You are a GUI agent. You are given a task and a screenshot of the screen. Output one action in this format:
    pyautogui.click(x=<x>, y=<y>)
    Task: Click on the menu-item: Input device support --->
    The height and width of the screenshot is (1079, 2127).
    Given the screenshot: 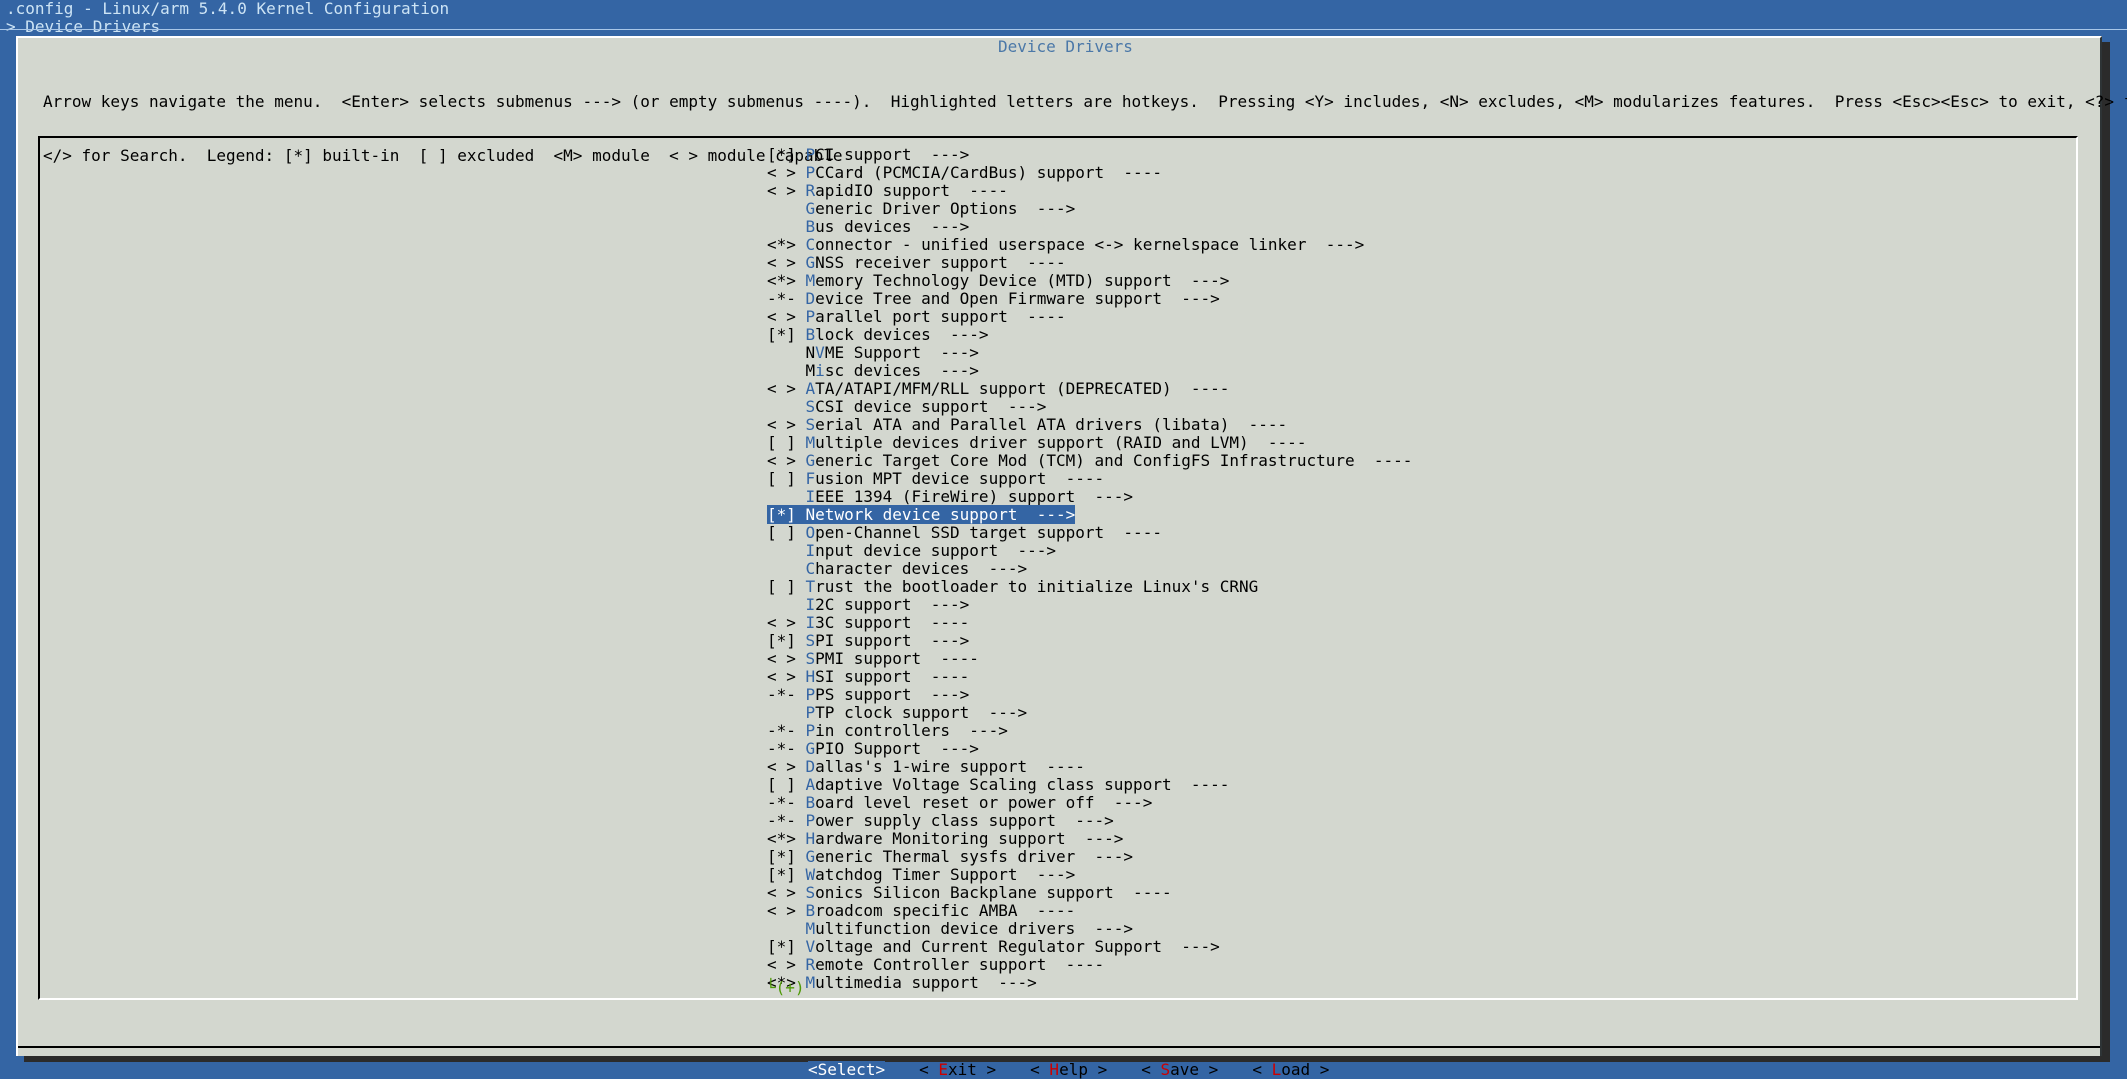 What is the action you would take?
    pyautogui.click(x=1089, y=551)
    